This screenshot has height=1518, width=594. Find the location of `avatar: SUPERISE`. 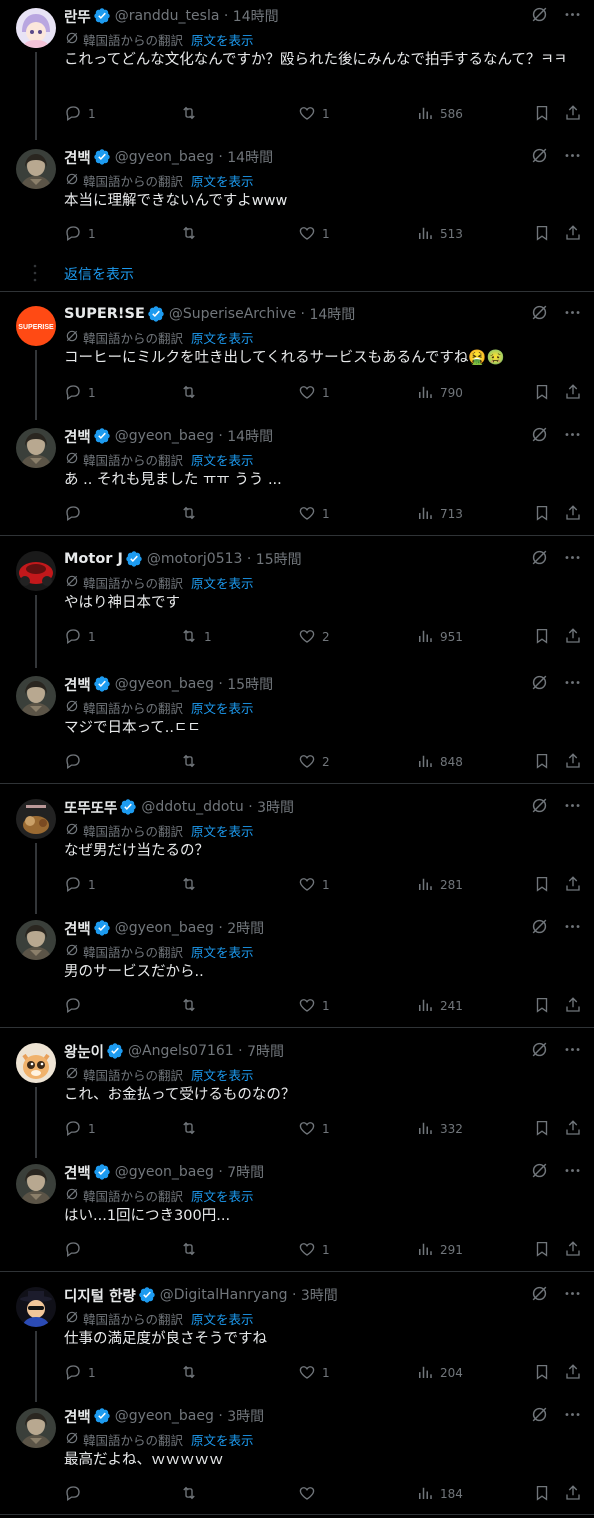

avatar: SUPERISE is located at coordinates (36, 326).